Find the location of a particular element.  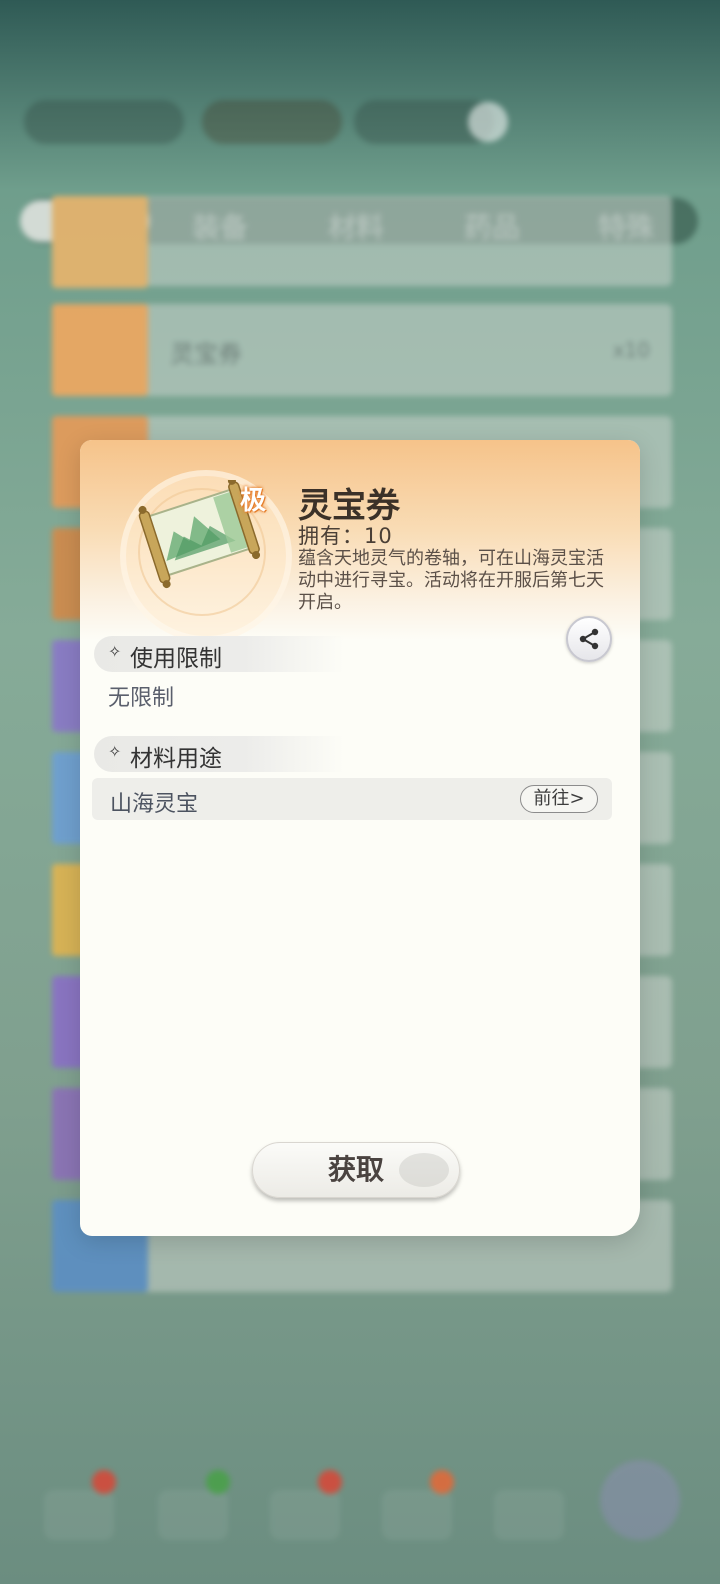

acquire-button: 获取 is located at coordinates (356, 1170).